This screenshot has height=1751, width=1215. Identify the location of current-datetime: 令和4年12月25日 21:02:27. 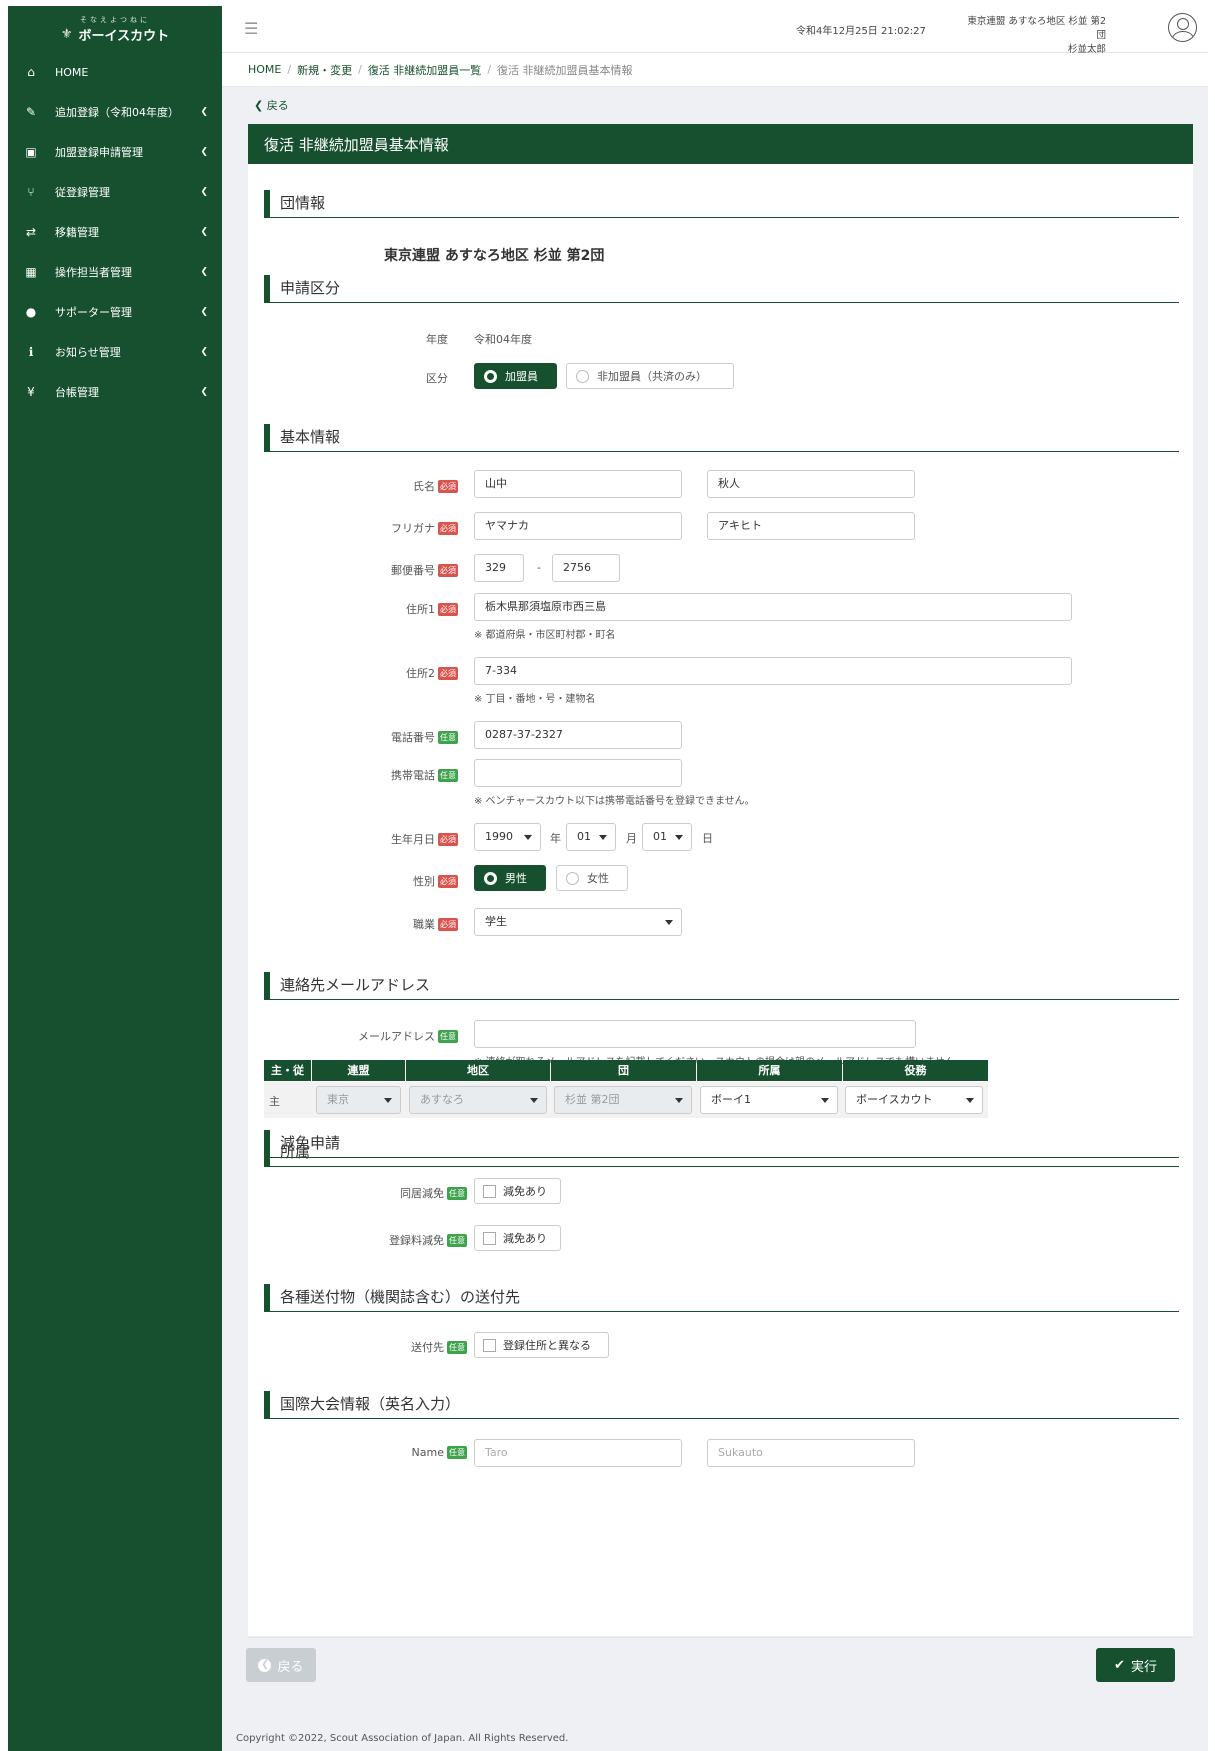
(861, 31).